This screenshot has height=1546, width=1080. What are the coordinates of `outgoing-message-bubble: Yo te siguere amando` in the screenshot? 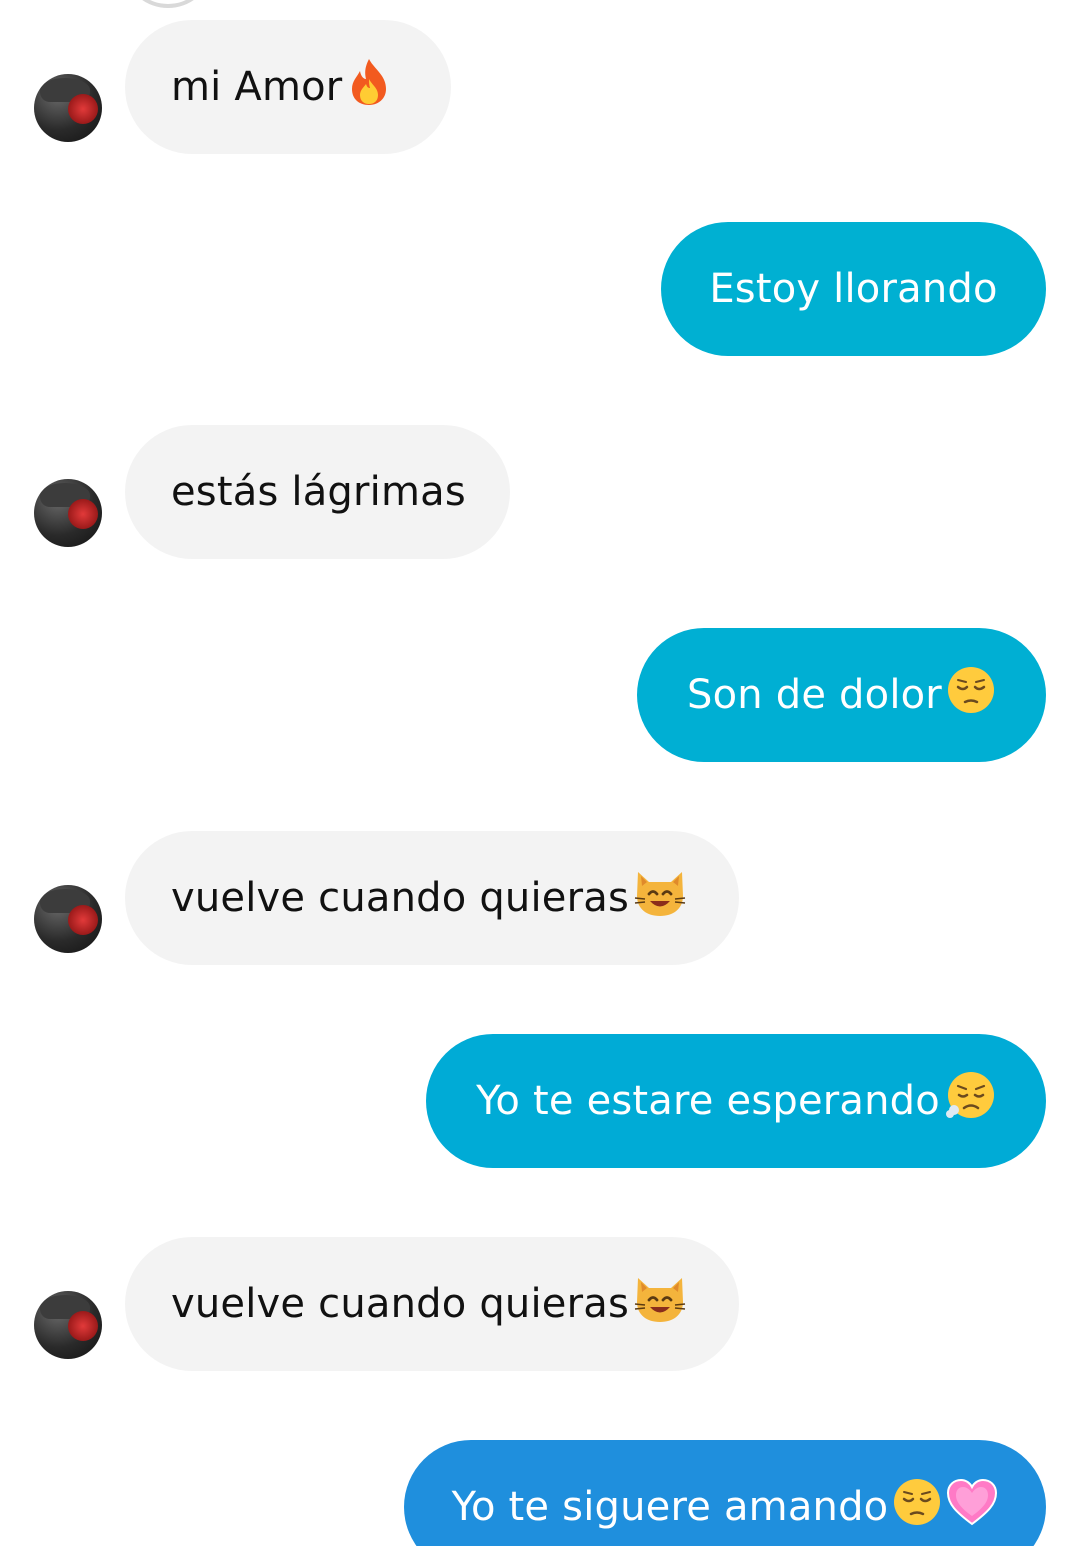 It's located at (725, 1493).